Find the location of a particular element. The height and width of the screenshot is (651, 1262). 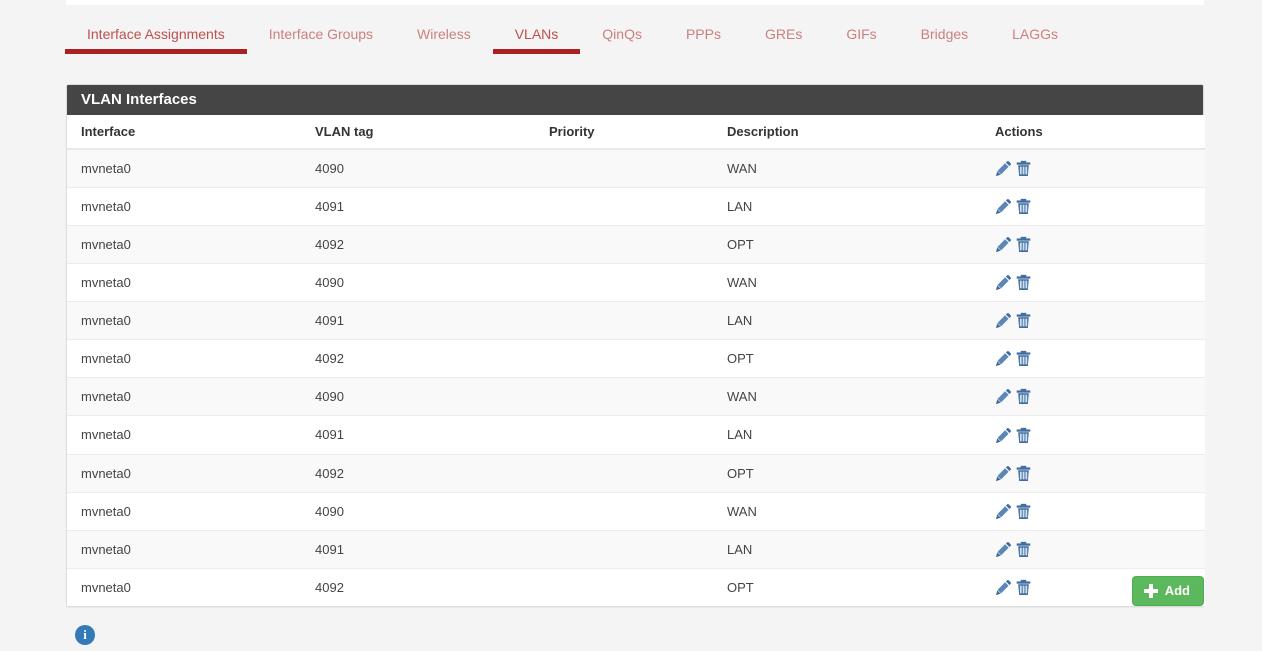

tab-label: LAGGs is located at coordinates (1035, 34).